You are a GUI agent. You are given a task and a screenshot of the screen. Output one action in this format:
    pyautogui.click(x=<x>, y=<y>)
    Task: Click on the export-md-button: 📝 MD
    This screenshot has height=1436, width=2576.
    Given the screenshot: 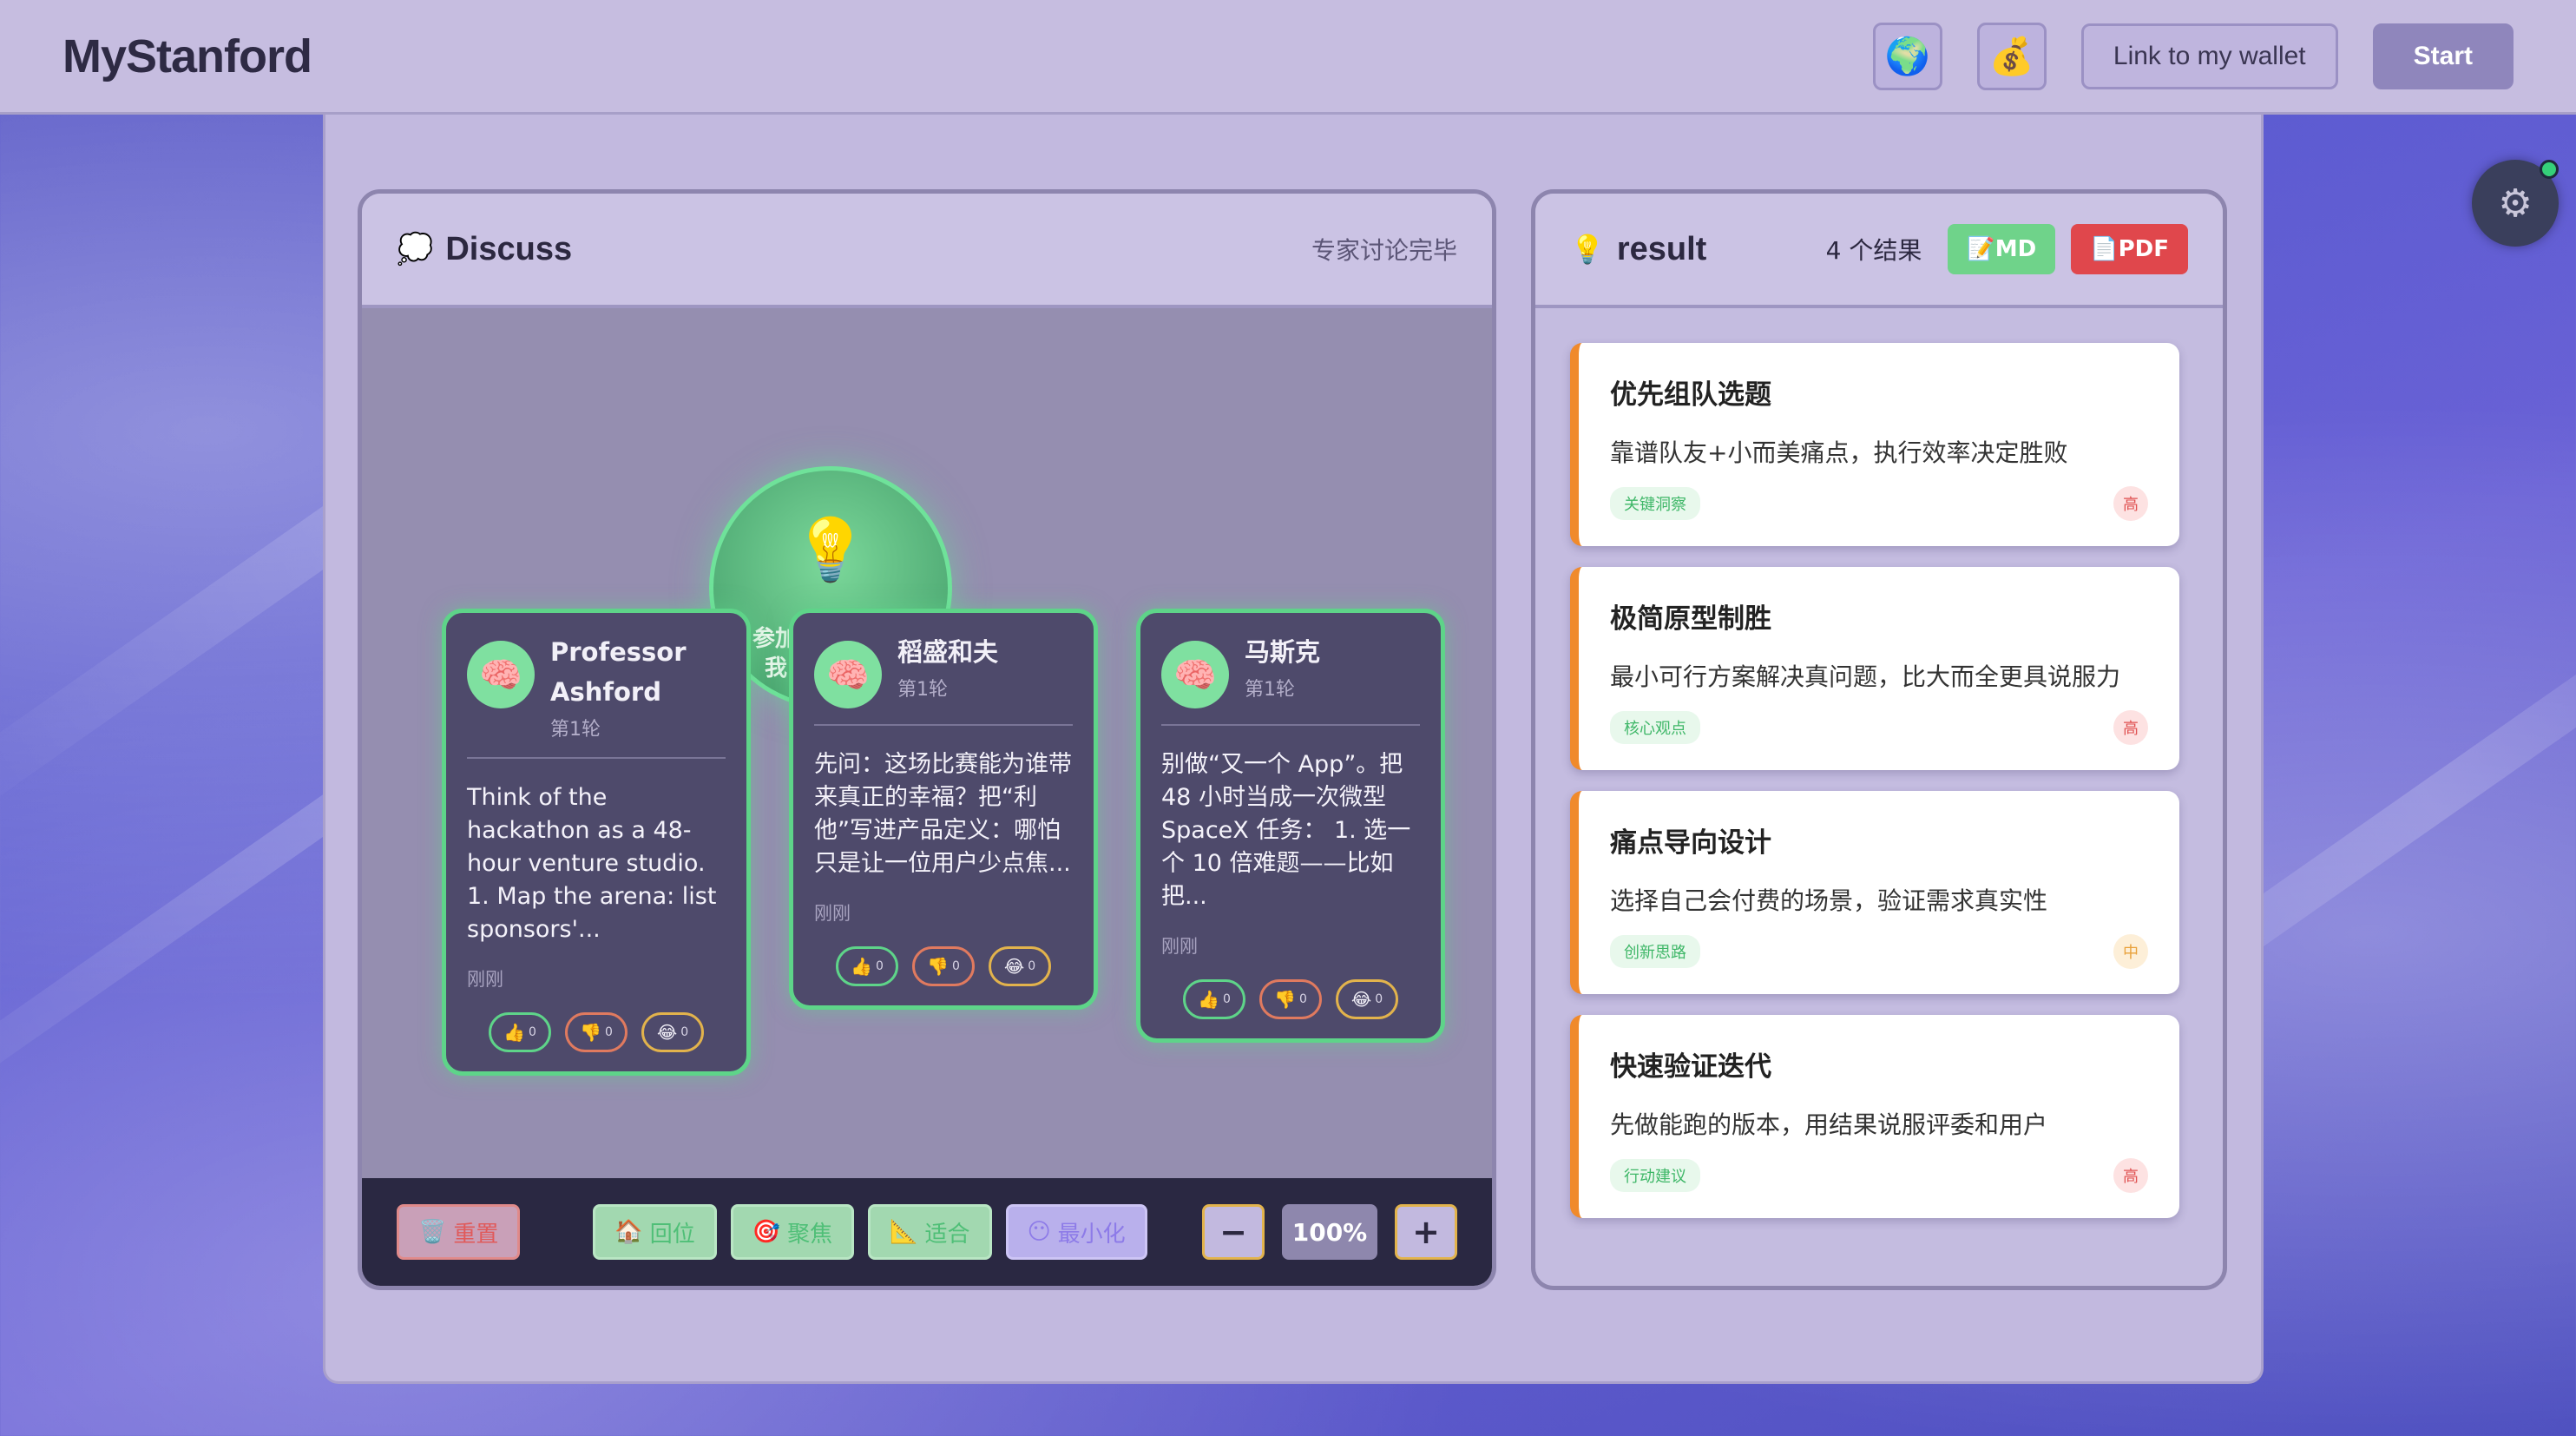 What is the action you would take?
    pyautogui.click(x=2002, y=249)
    